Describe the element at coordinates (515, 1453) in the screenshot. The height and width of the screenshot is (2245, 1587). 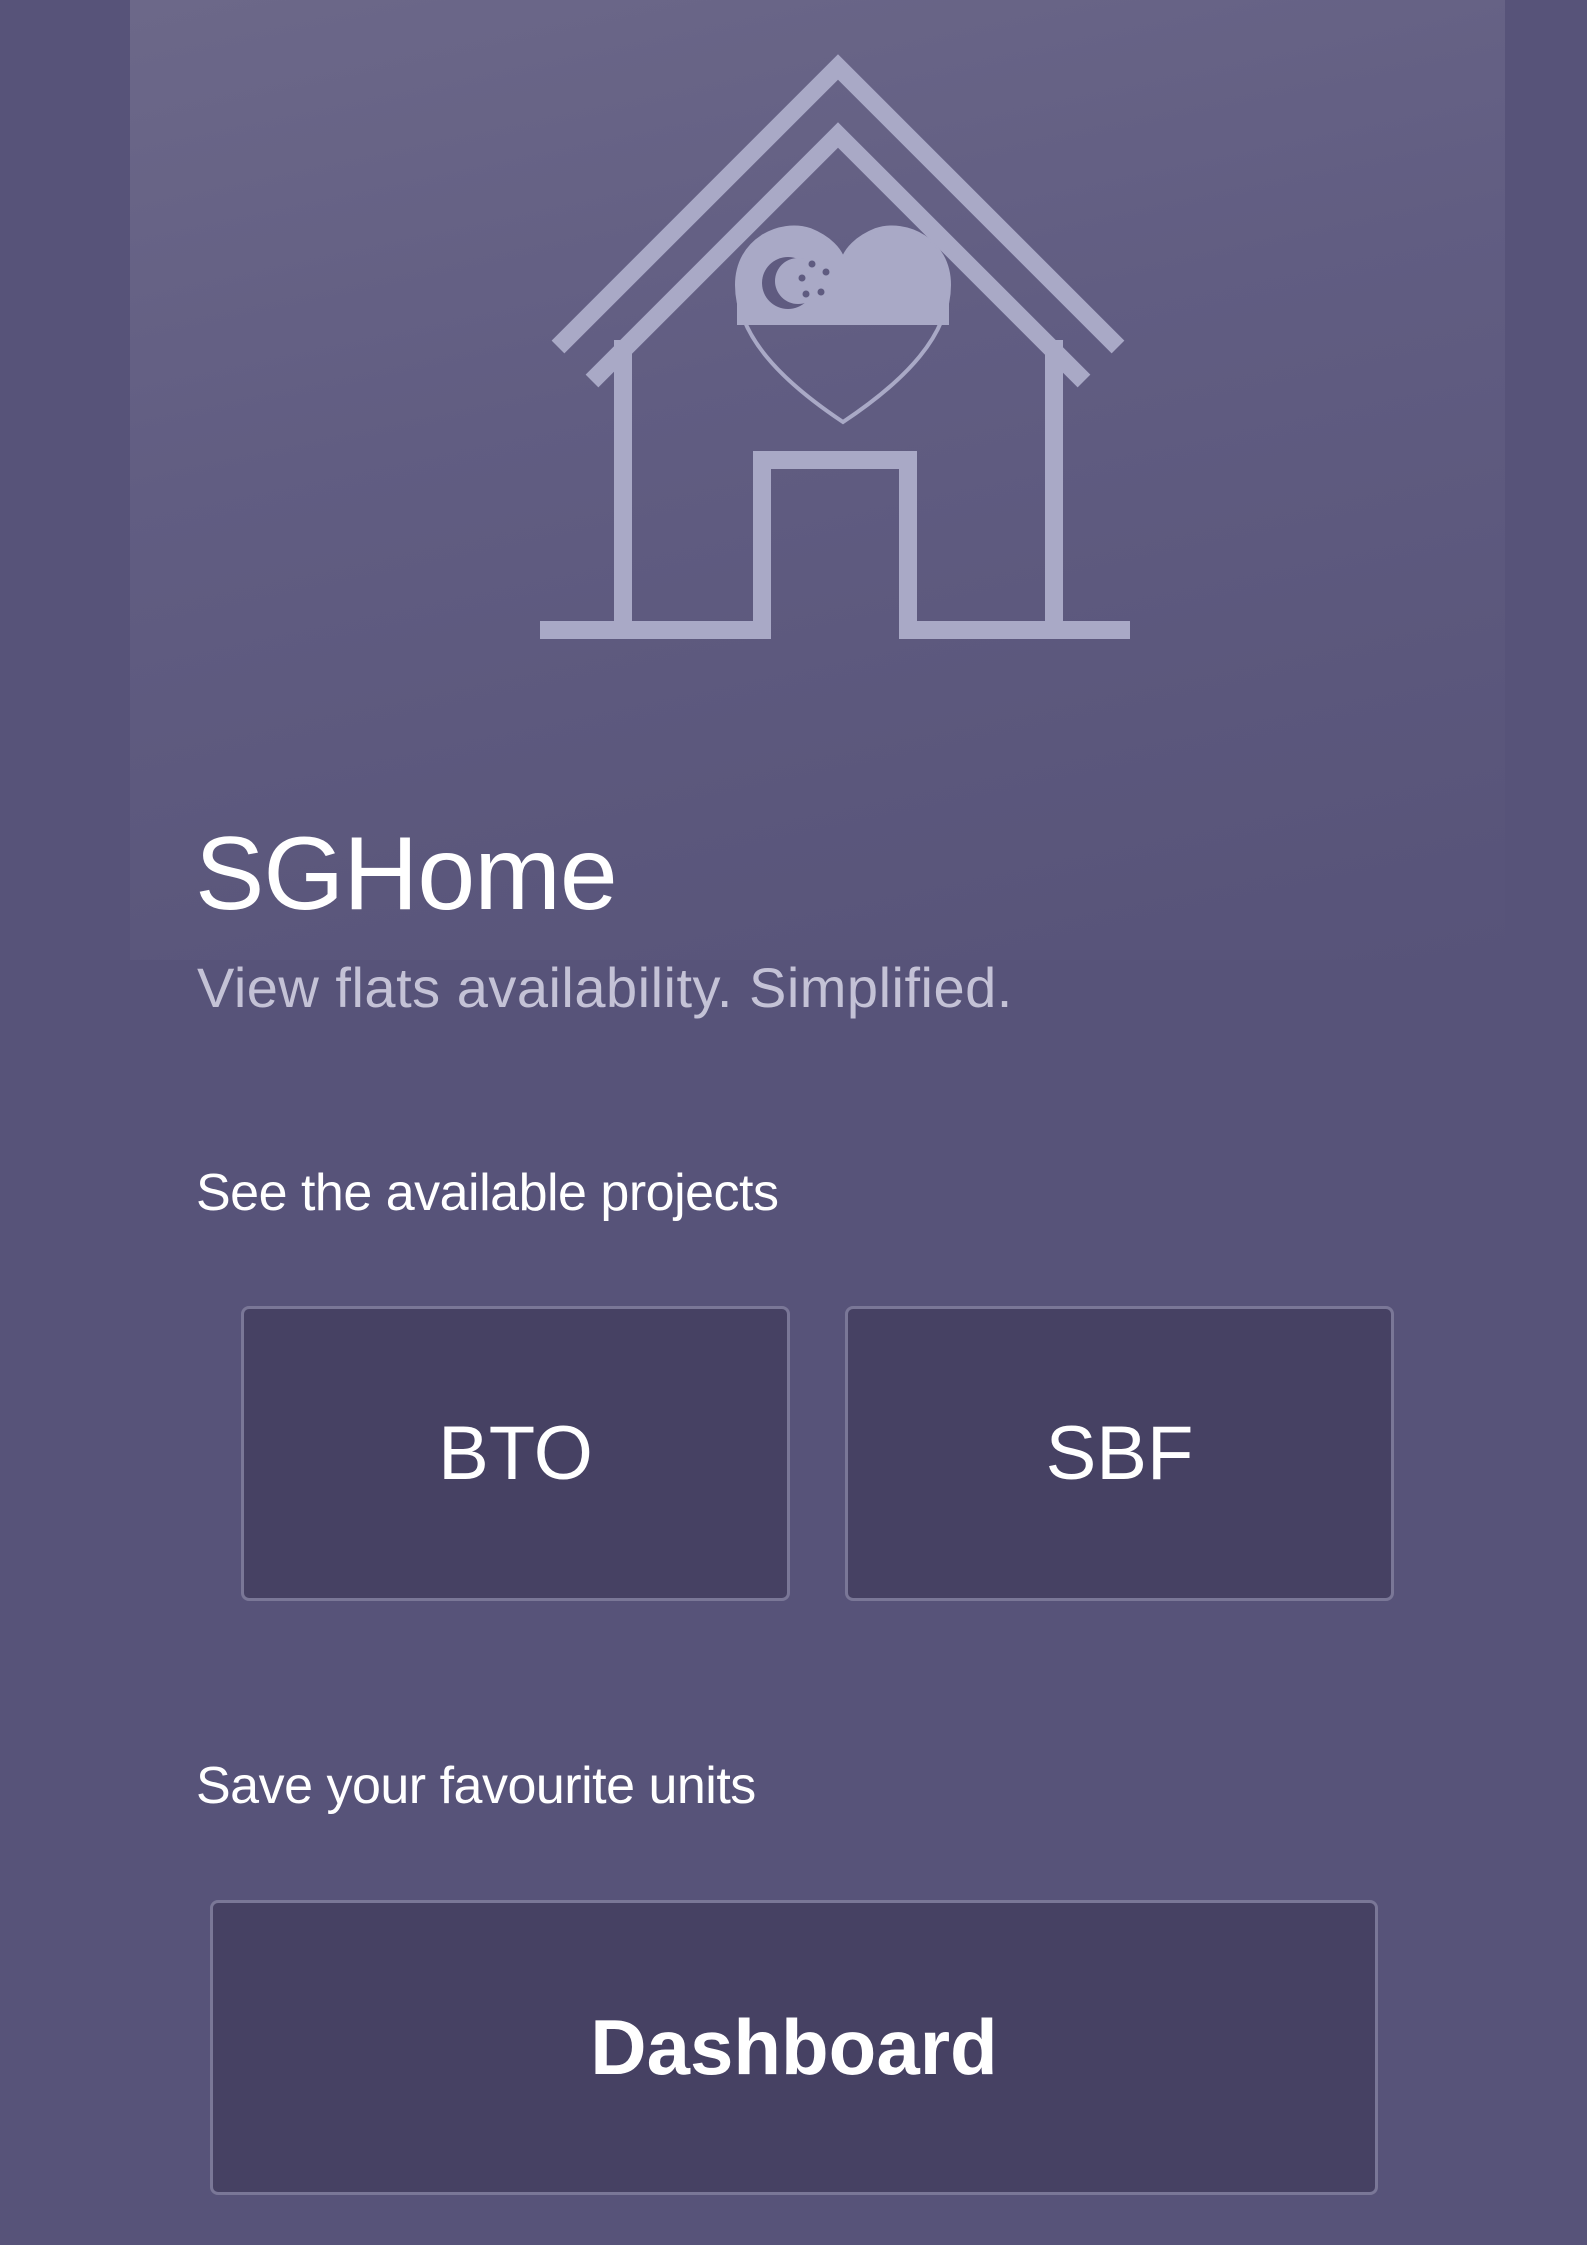
I see `bto-button: BTO` at that location.